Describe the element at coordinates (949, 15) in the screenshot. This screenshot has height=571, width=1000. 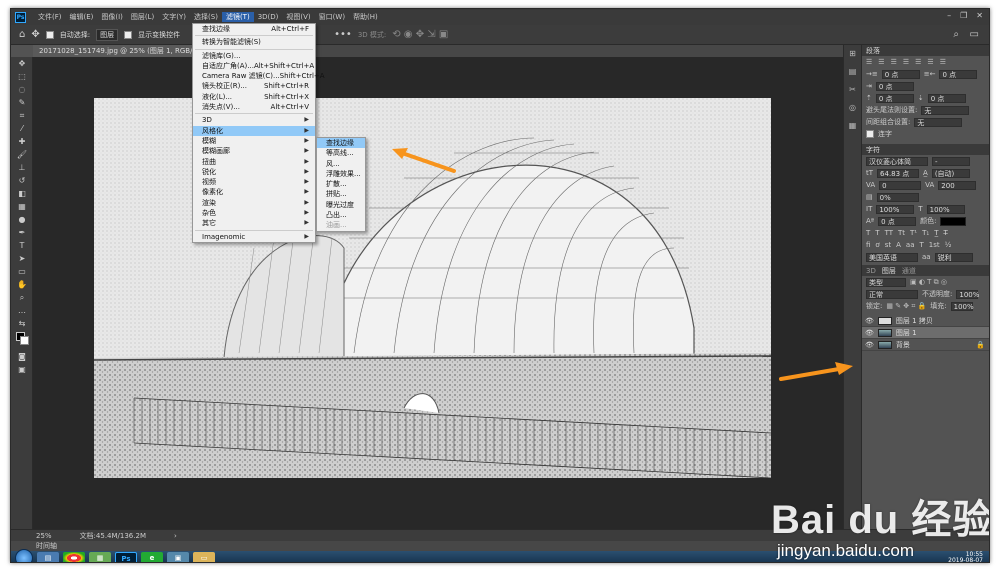
I see `minimize-icon: –` at that location.